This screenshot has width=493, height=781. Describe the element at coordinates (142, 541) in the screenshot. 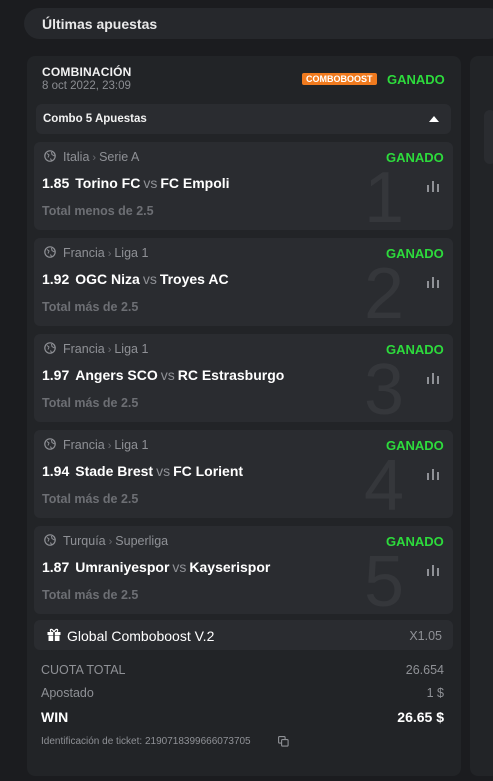

I see `leg-league-name: Superliga` at that location.